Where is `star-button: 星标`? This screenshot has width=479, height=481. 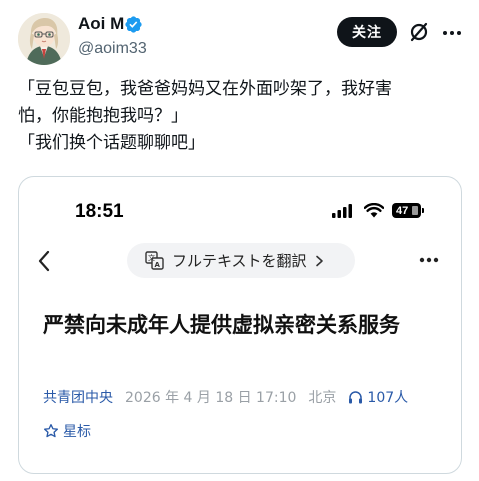 star-button: 星标 is located at coordinates (67, 431).